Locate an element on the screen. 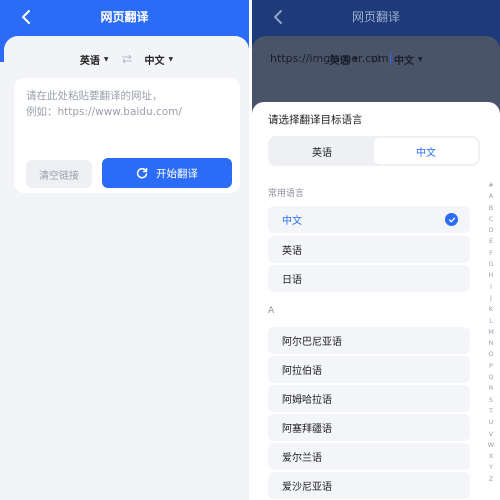  sheet-title: 请选择翻译目标语言 is located at coordinates (315, 120).